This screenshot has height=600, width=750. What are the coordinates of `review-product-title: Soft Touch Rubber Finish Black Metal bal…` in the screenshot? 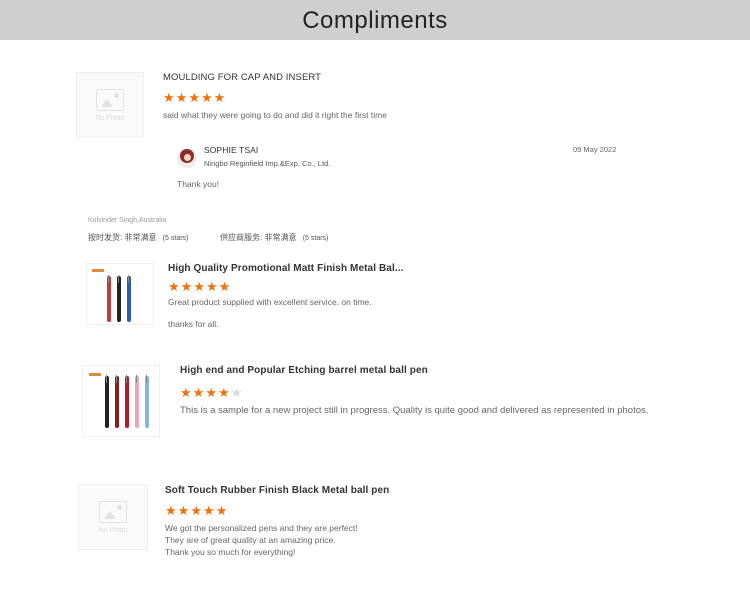 It's located at (277, 490).